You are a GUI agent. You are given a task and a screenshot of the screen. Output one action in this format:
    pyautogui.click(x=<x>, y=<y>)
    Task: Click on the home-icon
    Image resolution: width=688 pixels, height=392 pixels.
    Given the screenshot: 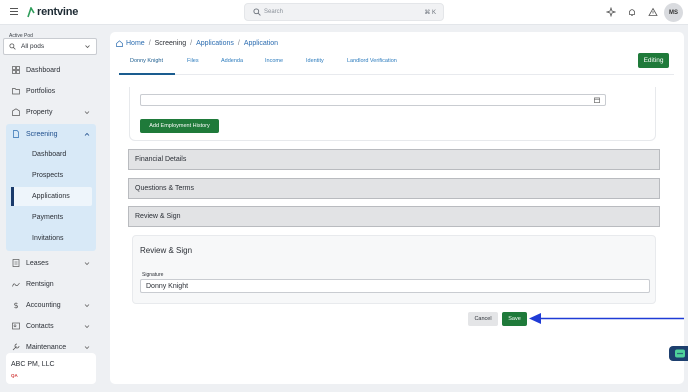 What is the action you would take?
    pyautogui.click(x=119, y=43)
    